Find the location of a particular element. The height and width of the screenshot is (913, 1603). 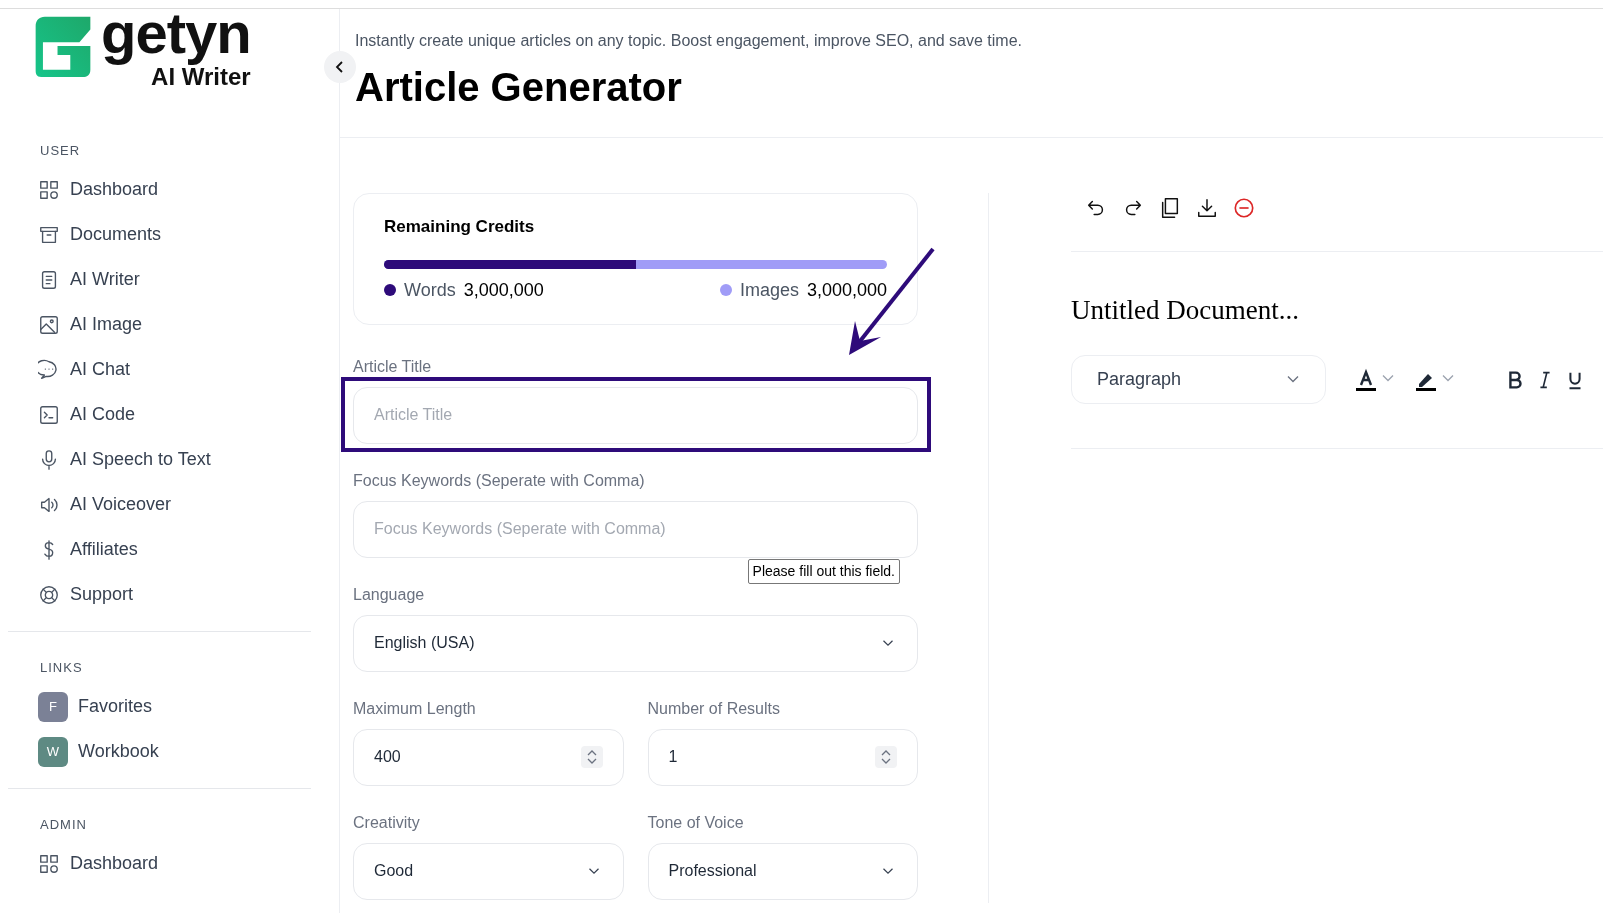

sidebar-item: AI Voiceover is located at coordinates (169, 504).